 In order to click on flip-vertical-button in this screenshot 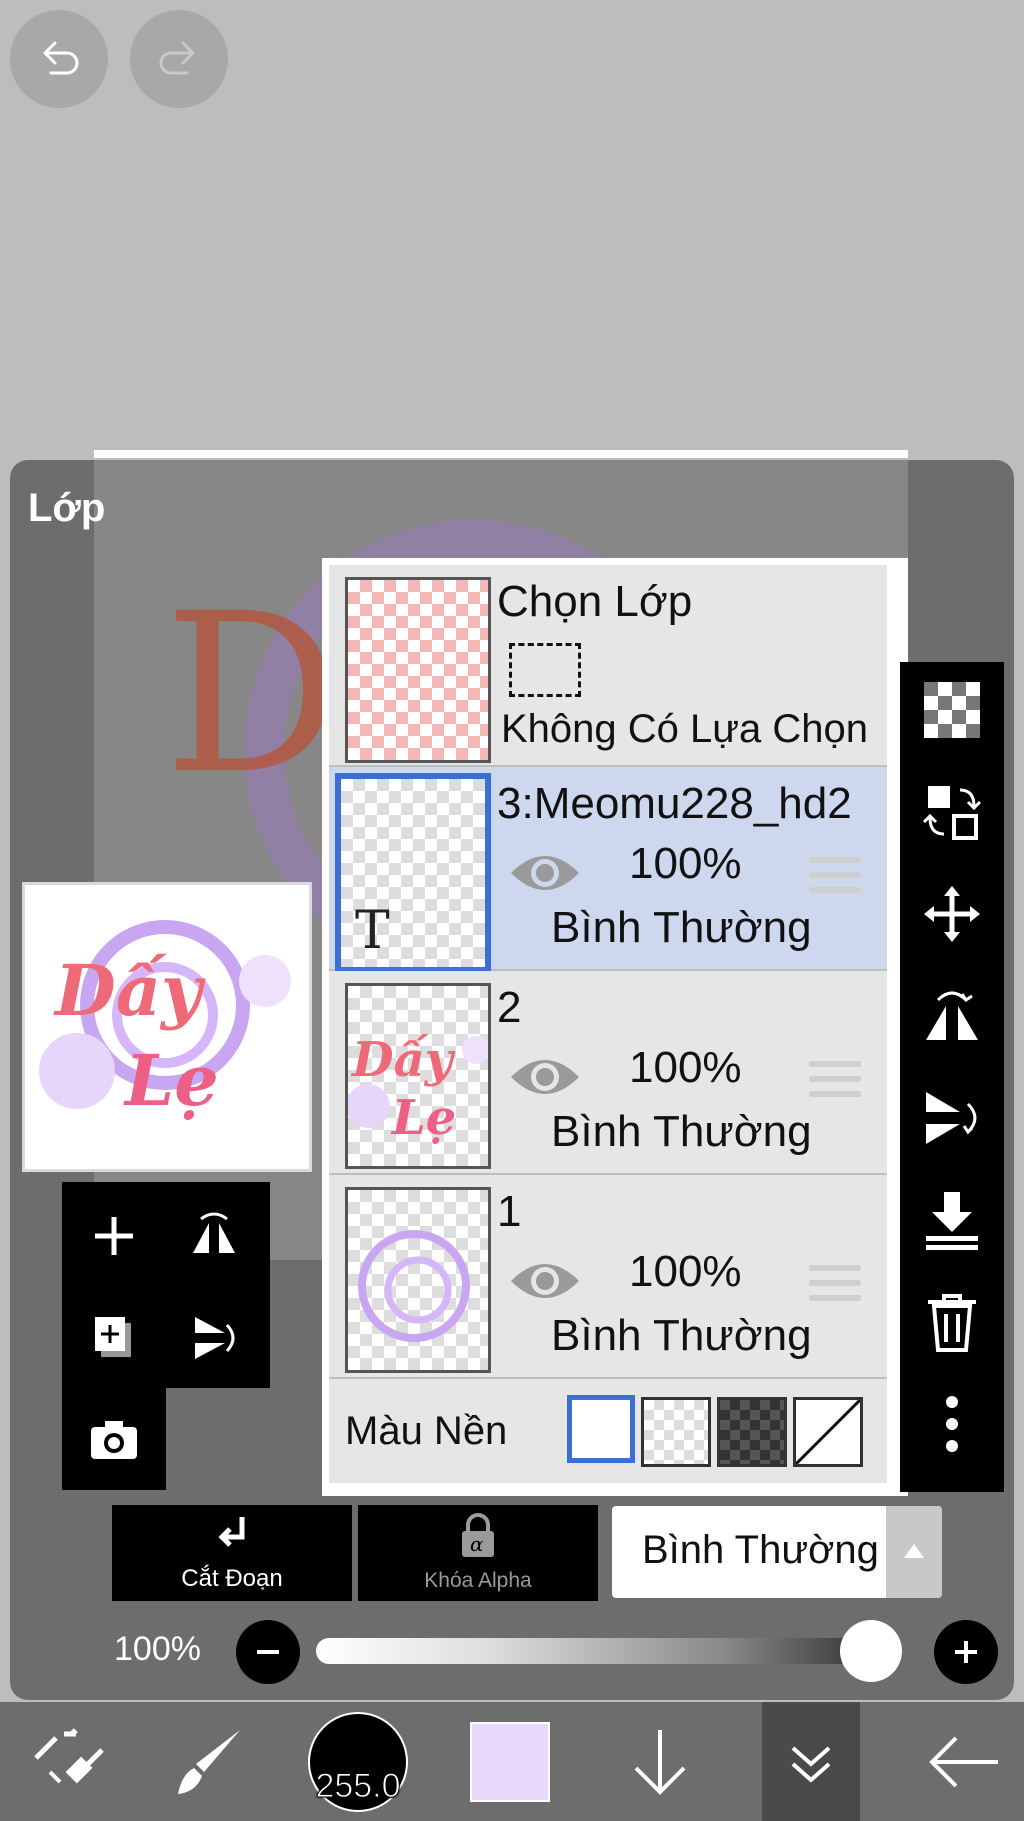, I will do `click(214, 1338)`.